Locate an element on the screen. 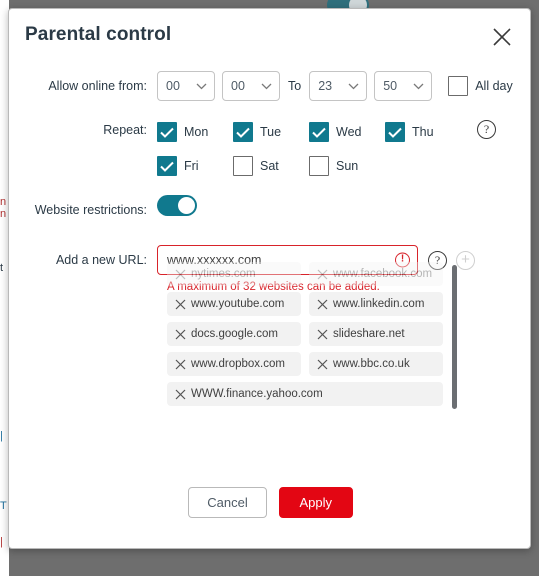 Image resolution: width=539 pixels, height=576 pixels. from-hour-select: 00 is located at coordinates (186, 86).